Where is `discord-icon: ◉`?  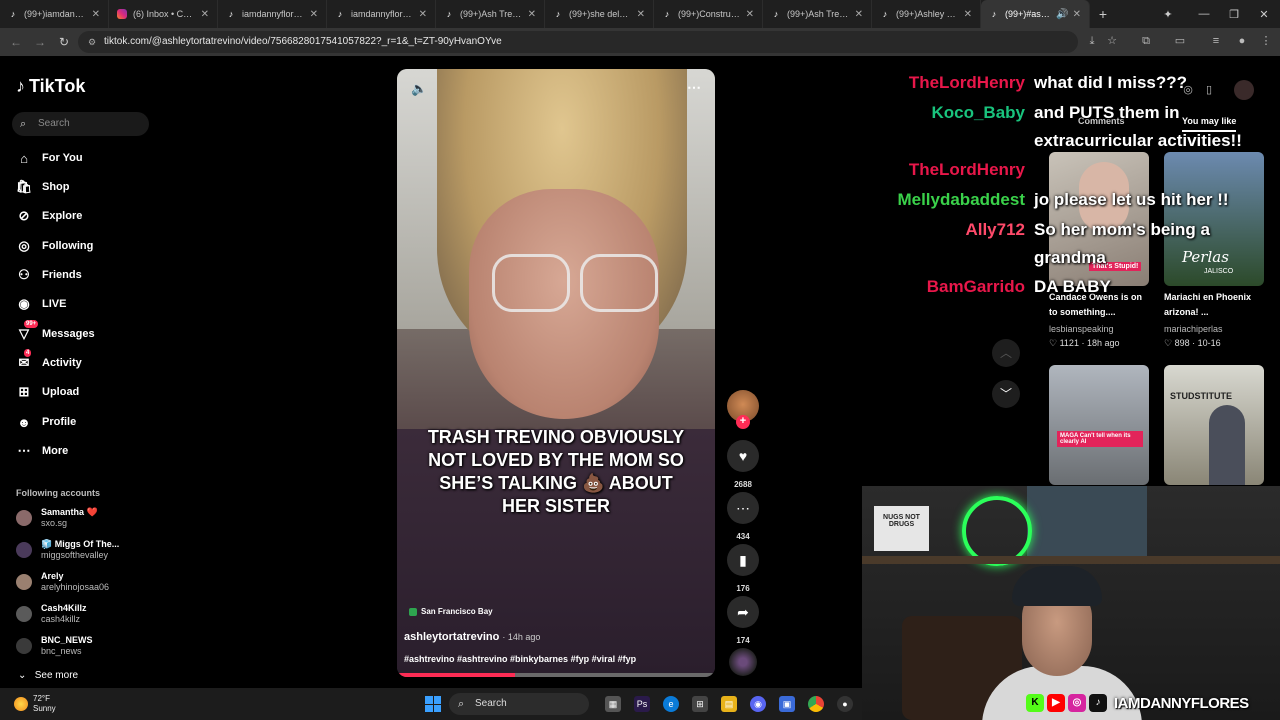
discord-icon: ◉ is located at coordinates (758, 704).